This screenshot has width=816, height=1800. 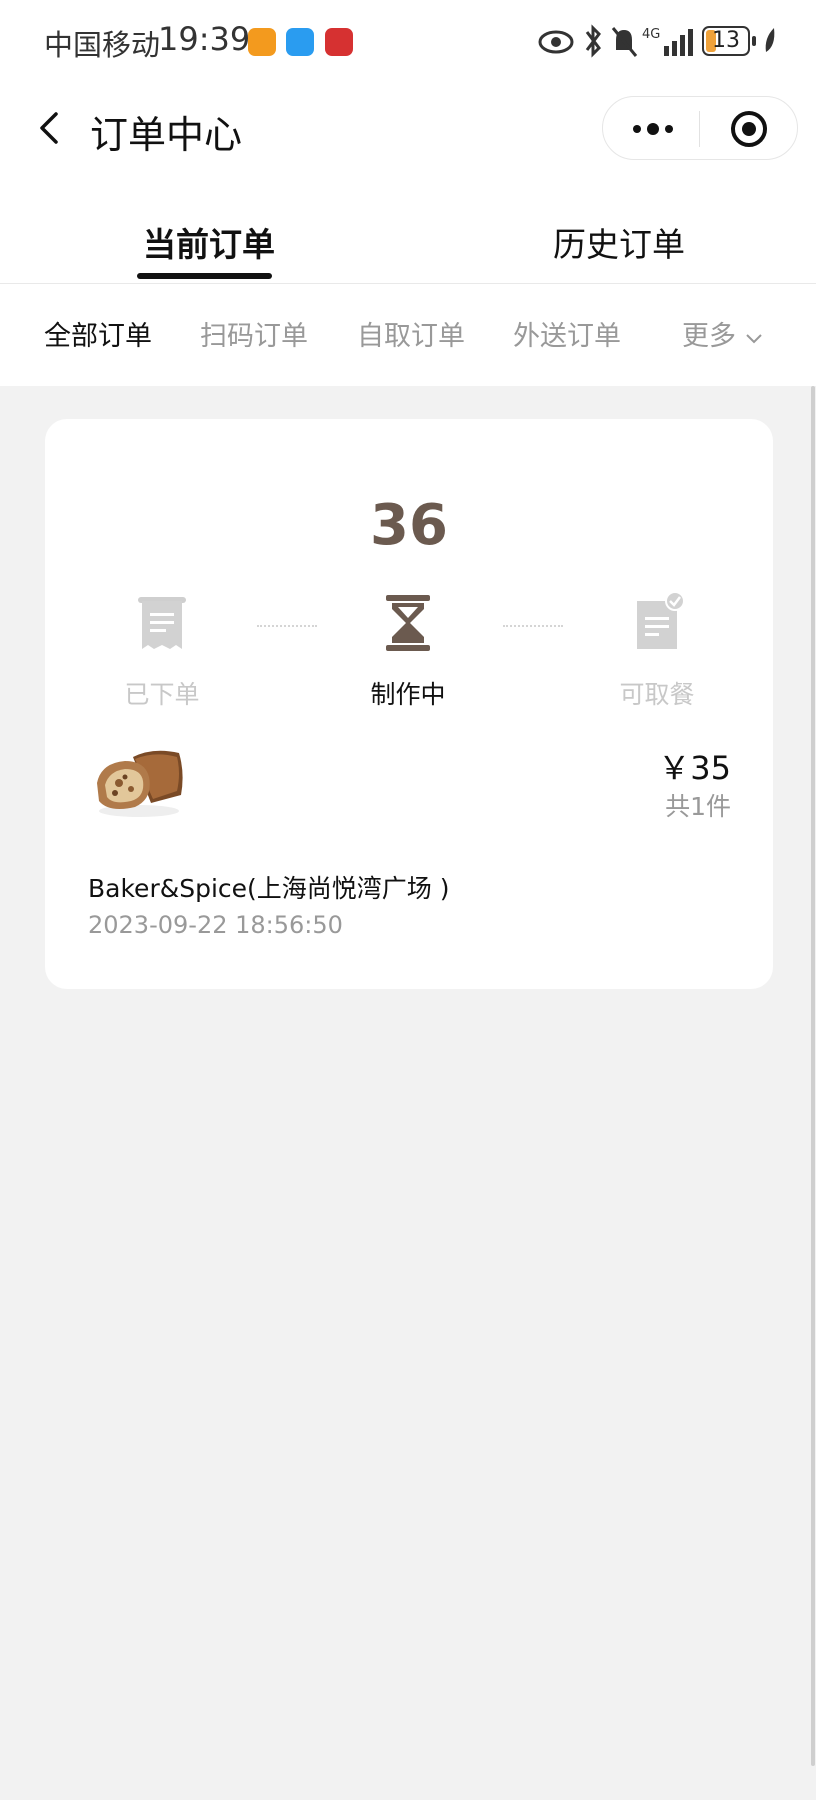 I want to click on bluetooth-icon, so click(x=593, y=41).